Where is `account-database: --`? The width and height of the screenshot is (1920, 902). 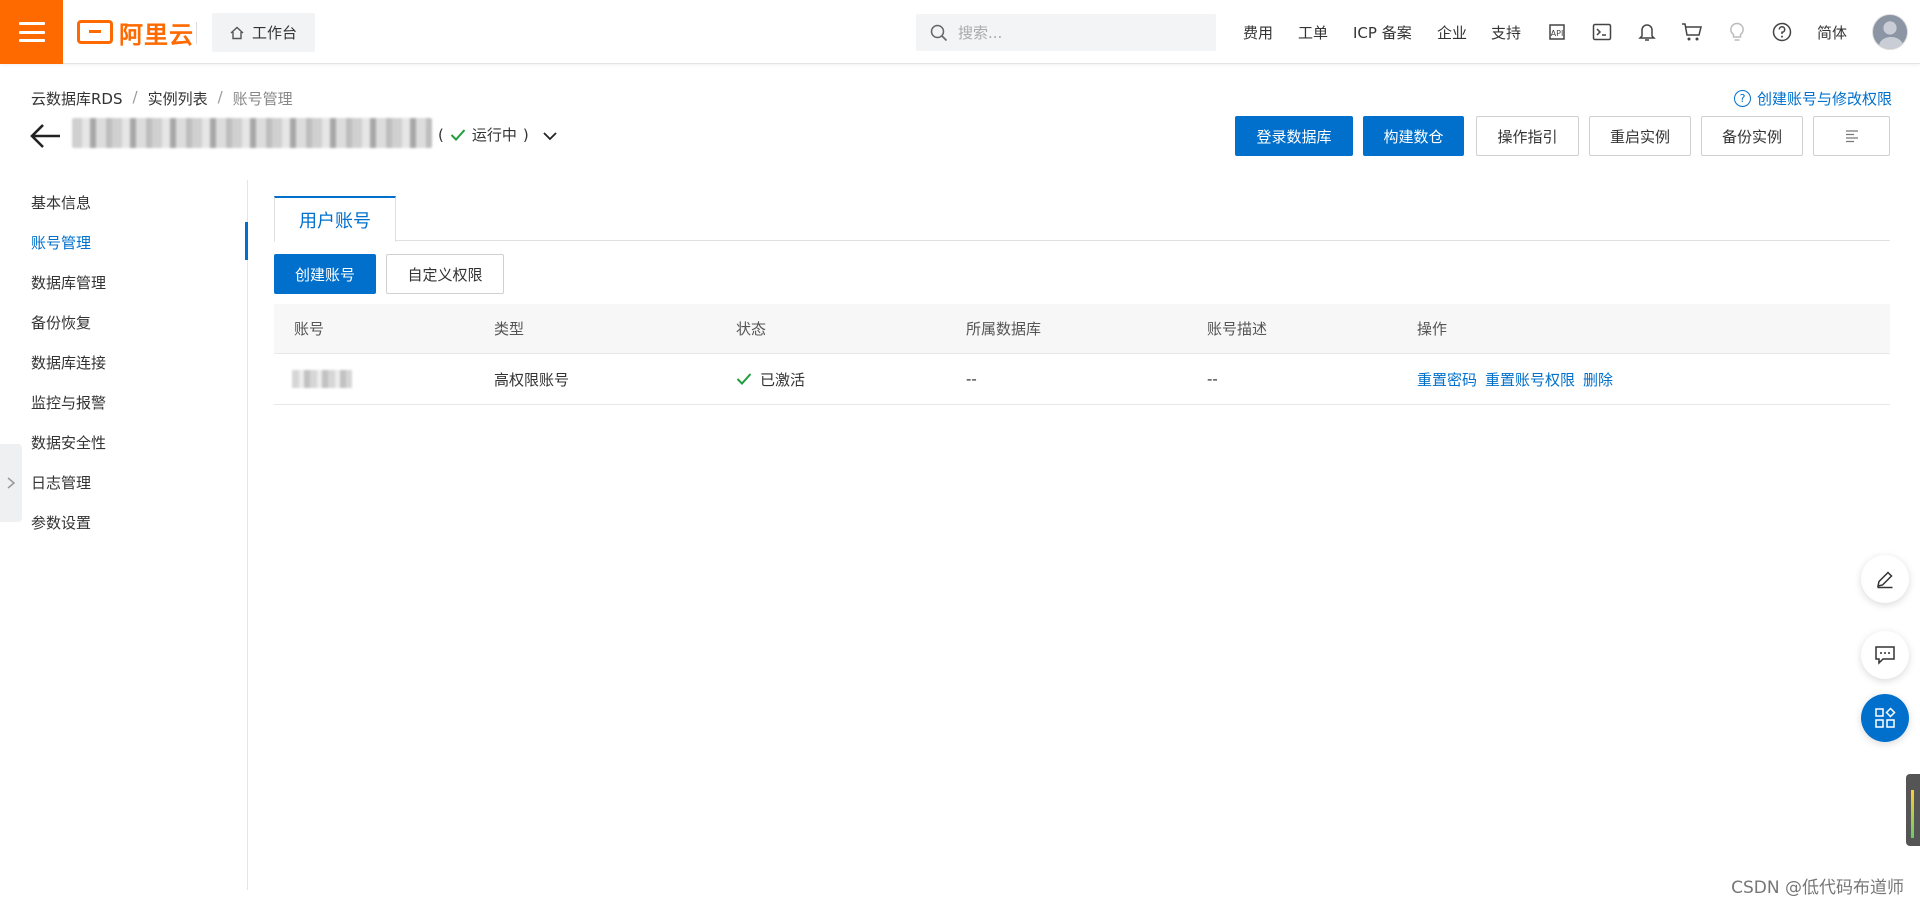 account-database: -- is located at coordinates (971, 379).